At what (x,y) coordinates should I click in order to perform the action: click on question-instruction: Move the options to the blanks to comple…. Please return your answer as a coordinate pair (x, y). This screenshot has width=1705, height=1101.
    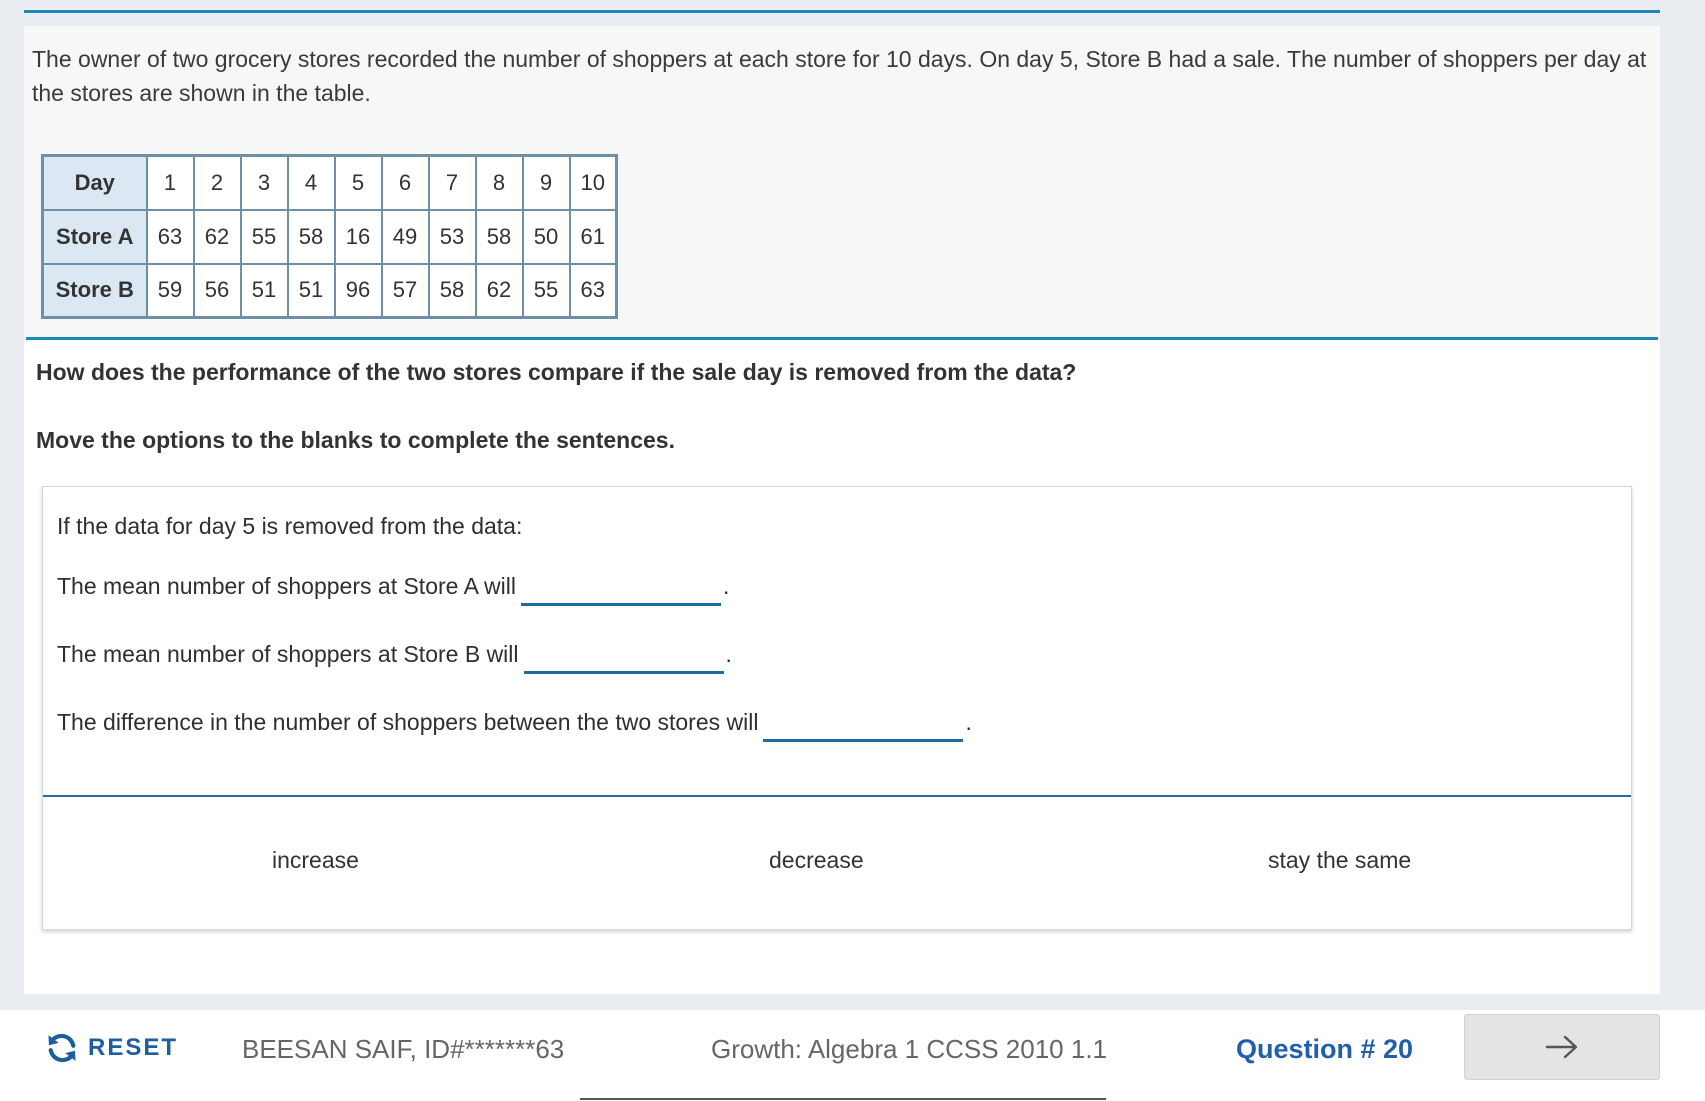
    Looking at the image, I should click on (355, 440).